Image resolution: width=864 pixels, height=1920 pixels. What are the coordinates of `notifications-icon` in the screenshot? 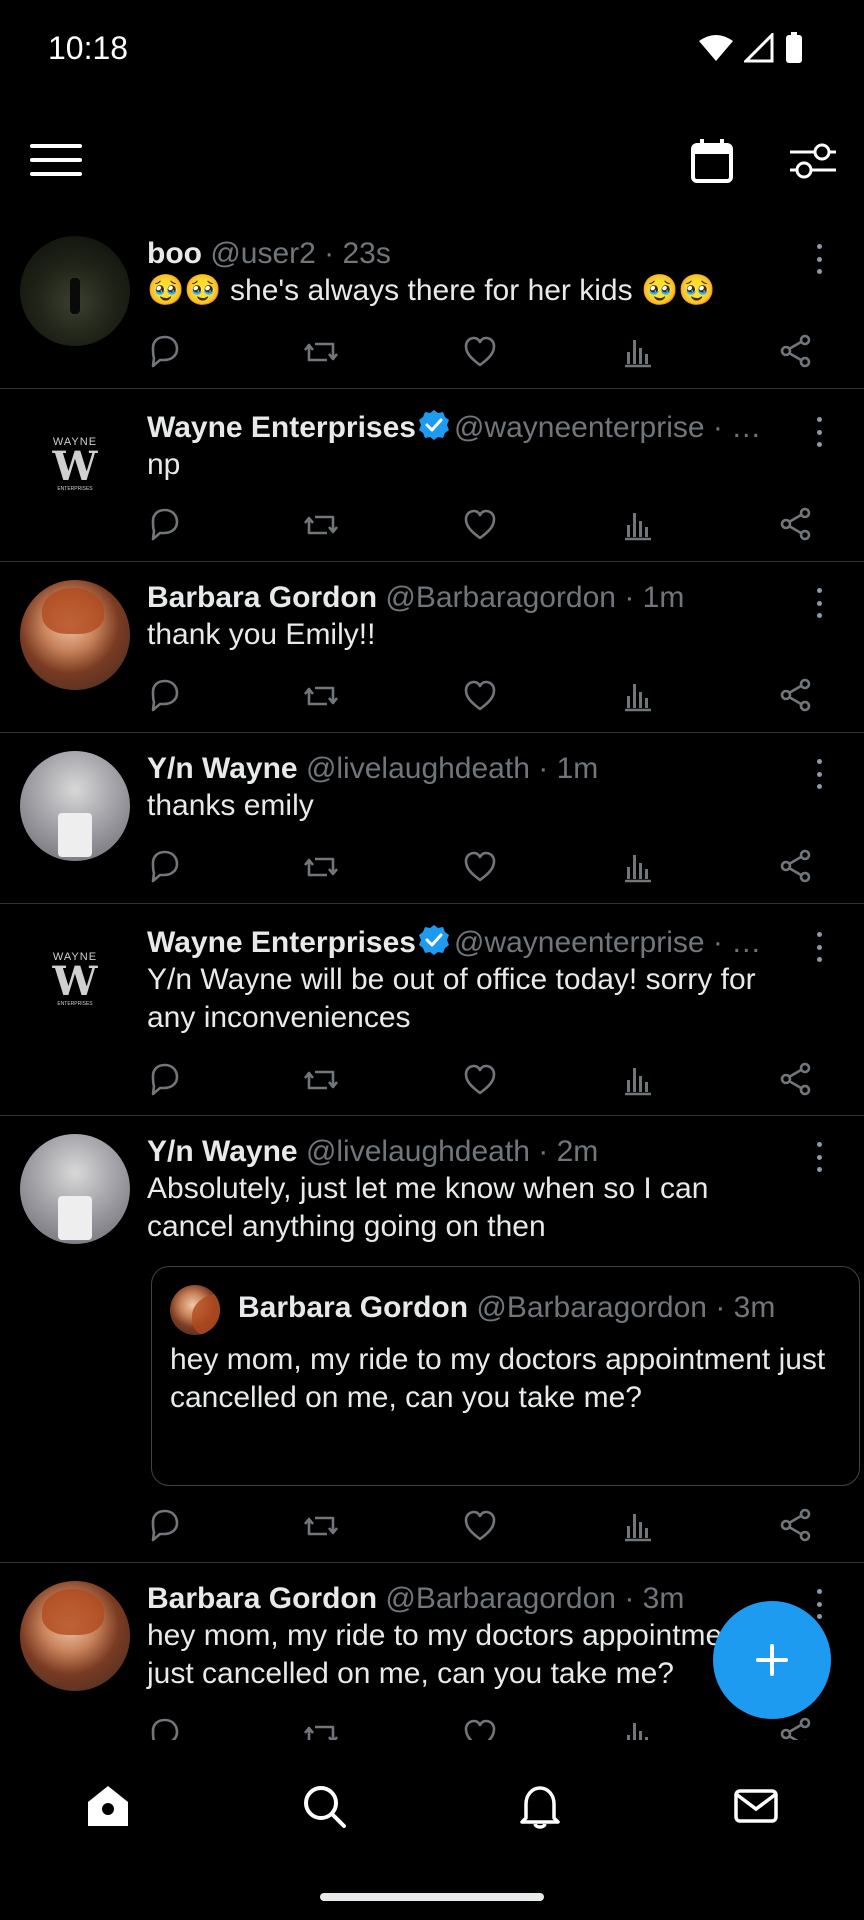 It's located at (540, 1806).